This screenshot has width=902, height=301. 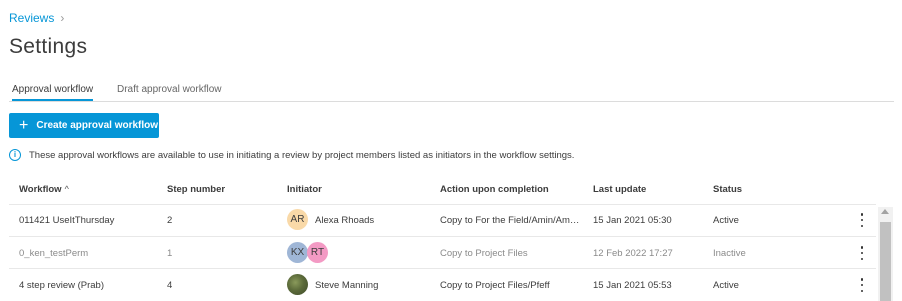 What do you see at coordinates (347, 285) in the screenshot?
I see `initiator-name: Steve Manning` at bounding box center [347, 285].